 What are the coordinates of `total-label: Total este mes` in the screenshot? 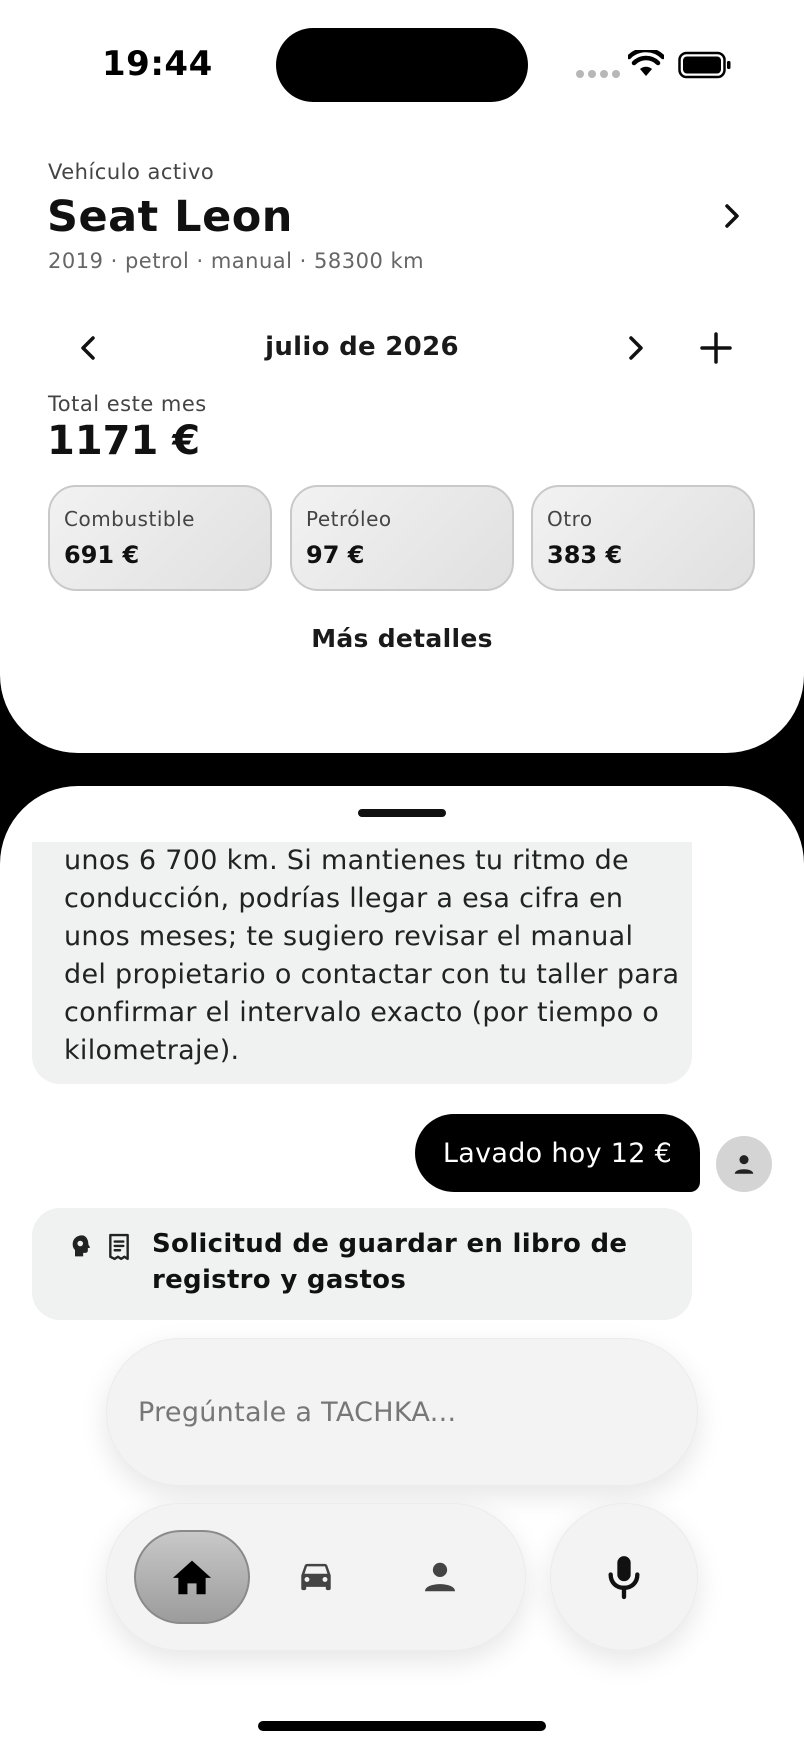 It's located at (127, 404).